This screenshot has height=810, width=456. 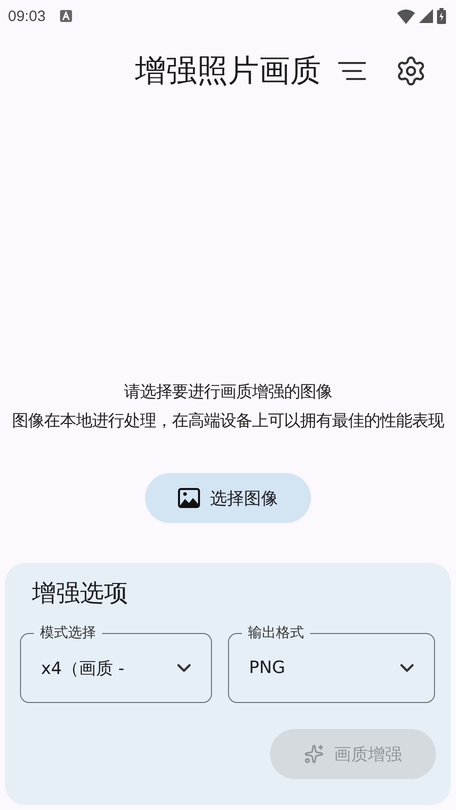 What do you see at coordinates (68, 633) in the screenshot?
I see `field-label: 模式选择` at bounding box center [68, 633].